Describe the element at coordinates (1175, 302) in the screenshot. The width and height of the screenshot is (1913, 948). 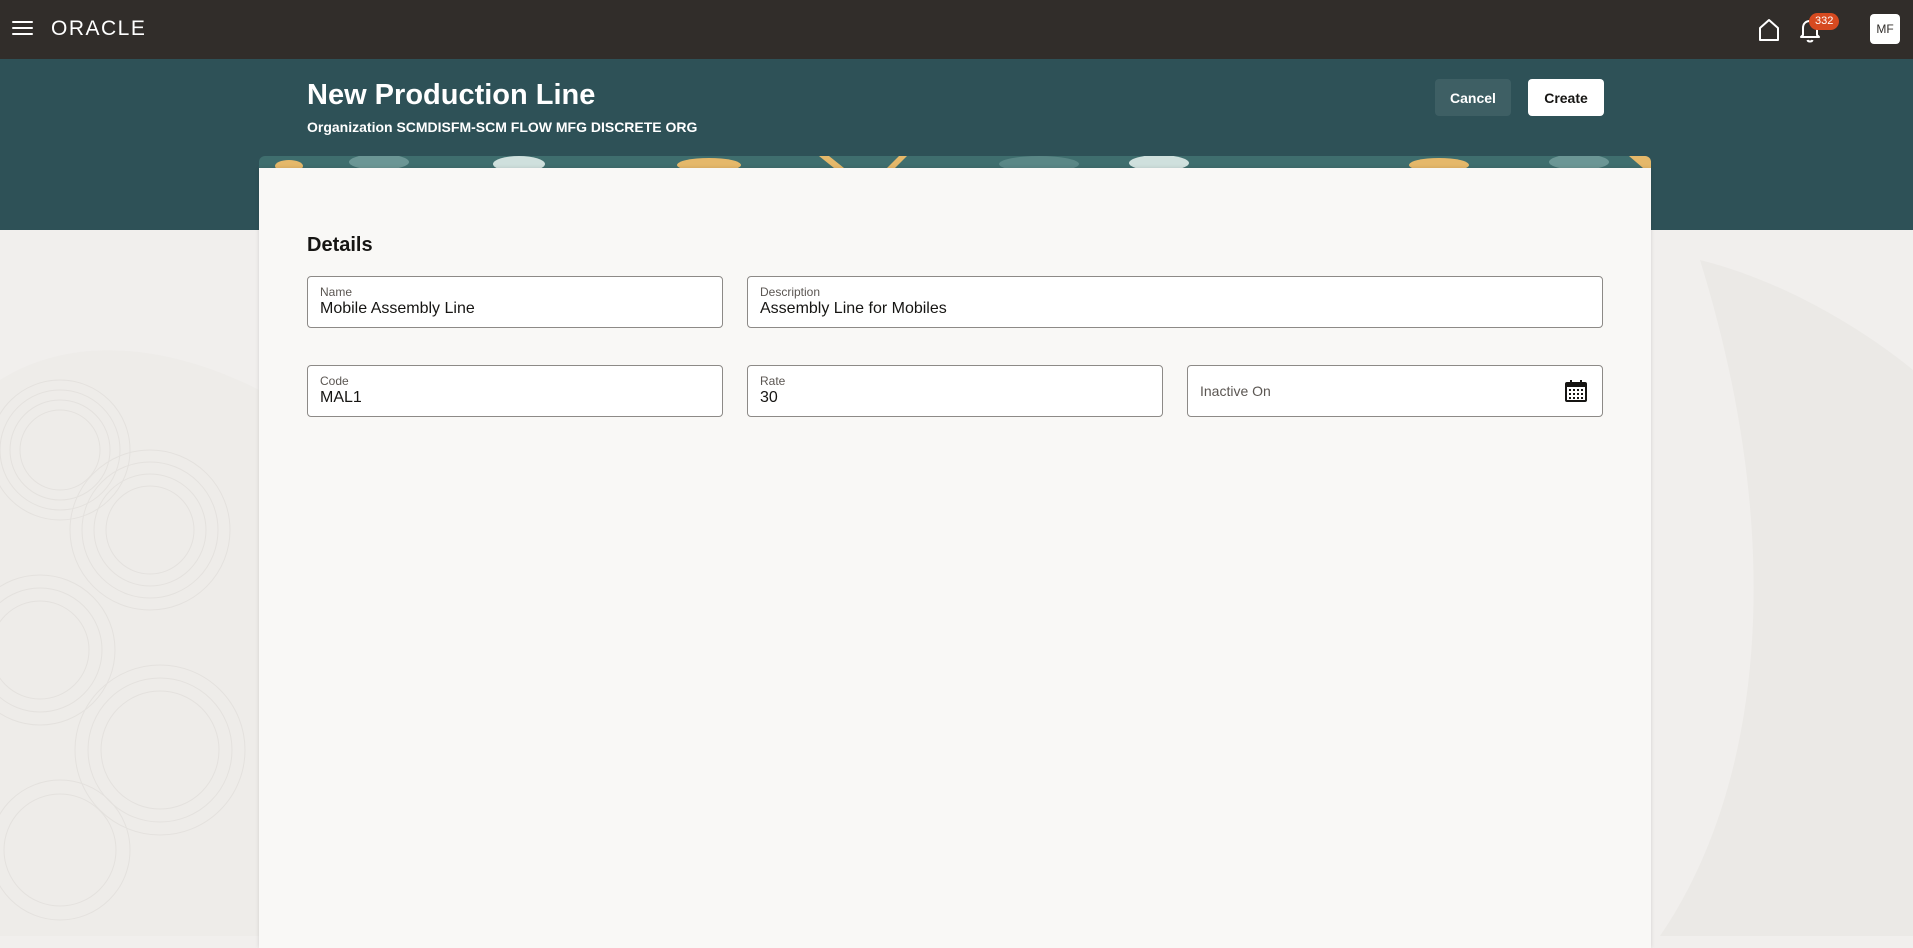
I see `description-field: Description Assembly Line for Mobiles` at that location.